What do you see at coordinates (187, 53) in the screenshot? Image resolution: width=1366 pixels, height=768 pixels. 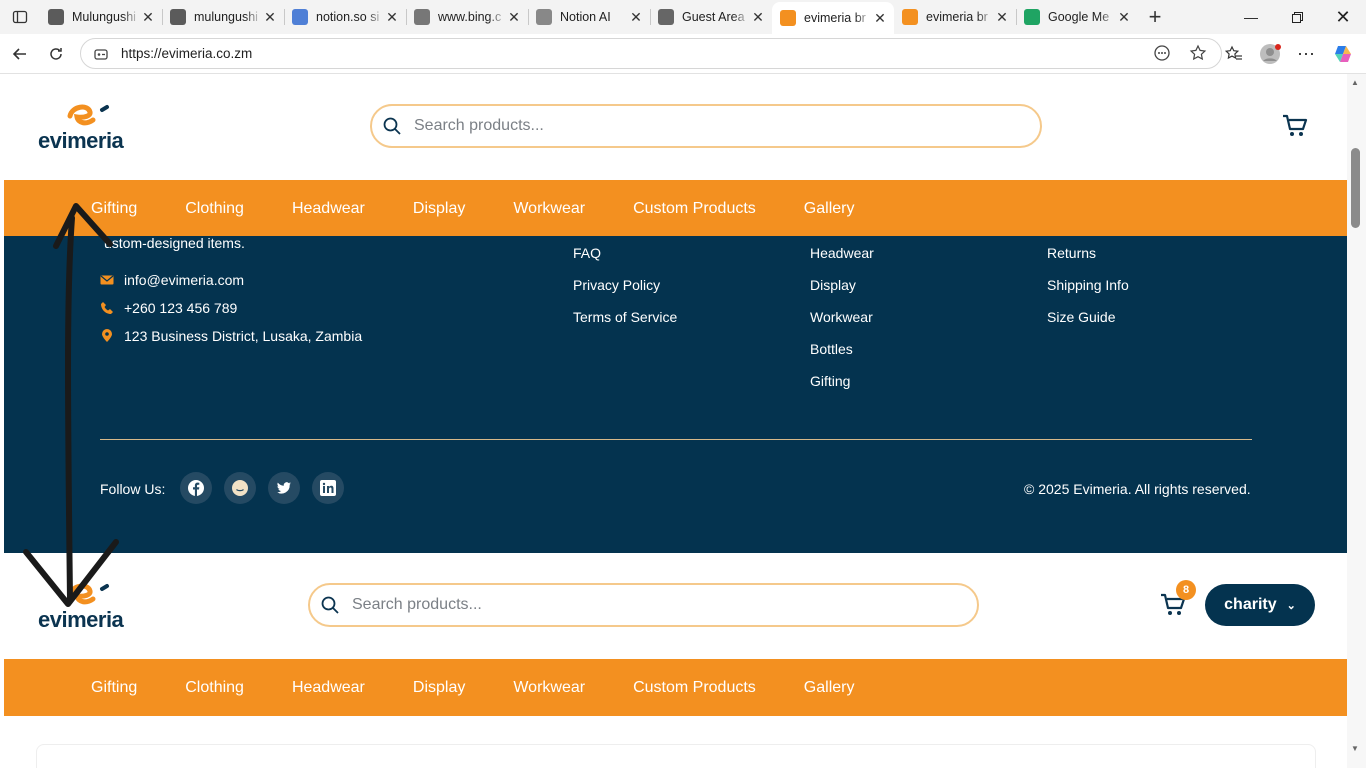 I see `url-text: https://evimeria.co.zm` at bounding box center [187, 53].